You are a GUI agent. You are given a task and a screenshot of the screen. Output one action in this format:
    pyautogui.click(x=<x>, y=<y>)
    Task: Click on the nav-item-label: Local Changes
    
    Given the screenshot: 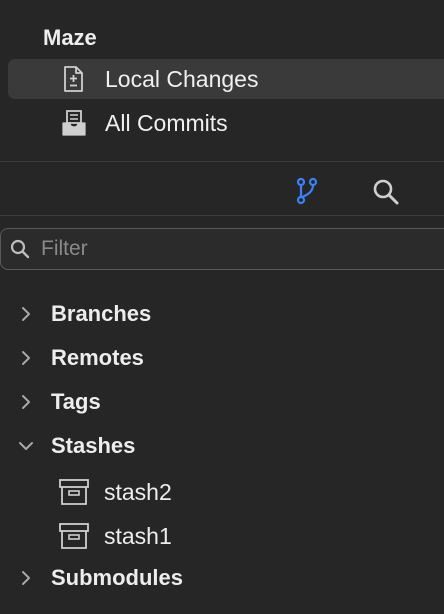 What is the action you would take?
    pyautogui.click(x=182, y=78)
    